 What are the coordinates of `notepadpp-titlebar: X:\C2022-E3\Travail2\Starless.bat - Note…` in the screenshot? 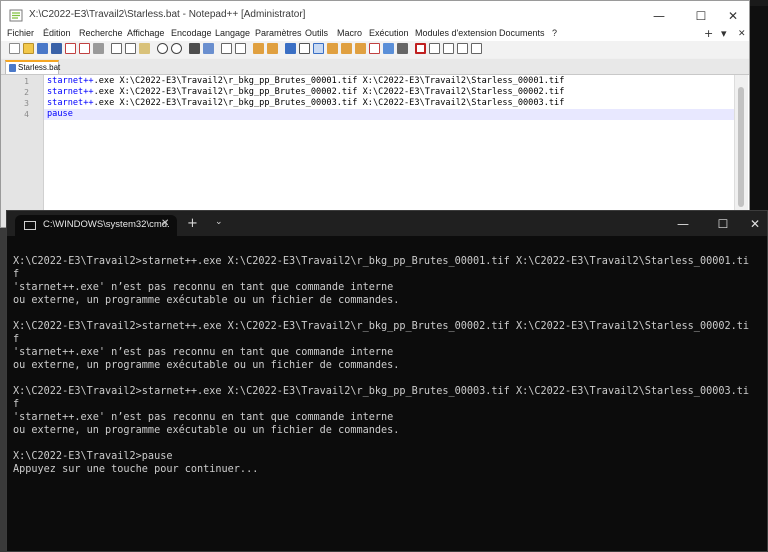 It's located at (375, 15).